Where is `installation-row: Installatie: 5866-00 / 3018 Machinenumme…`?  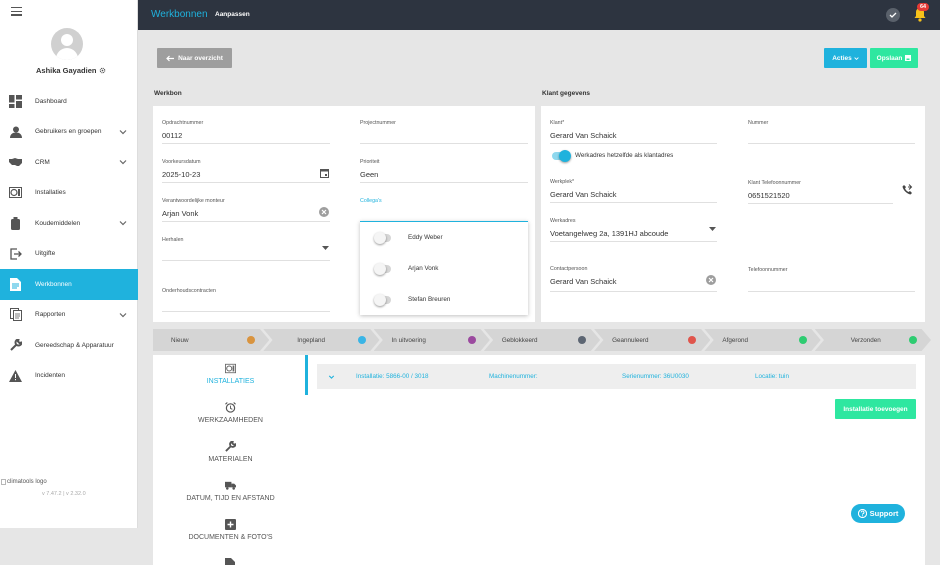
installation-row: Installatie: 5866-00 / 3018 Machinenumme… is located at coordinates (616, 376).